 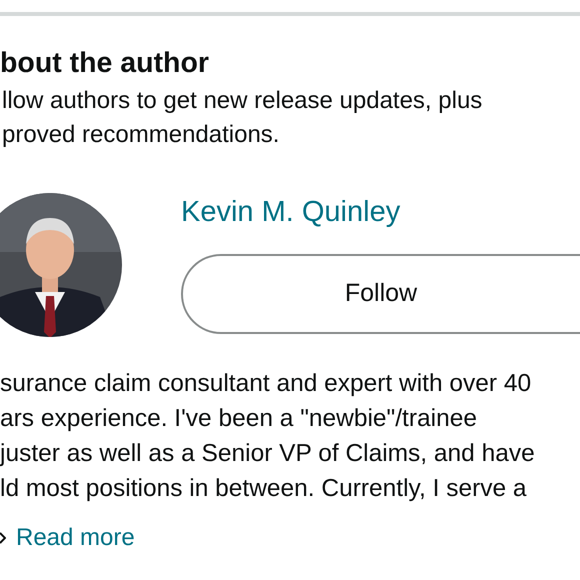 I want to click on intro-text-line: proved recommendations., so click(x=140, y=135).